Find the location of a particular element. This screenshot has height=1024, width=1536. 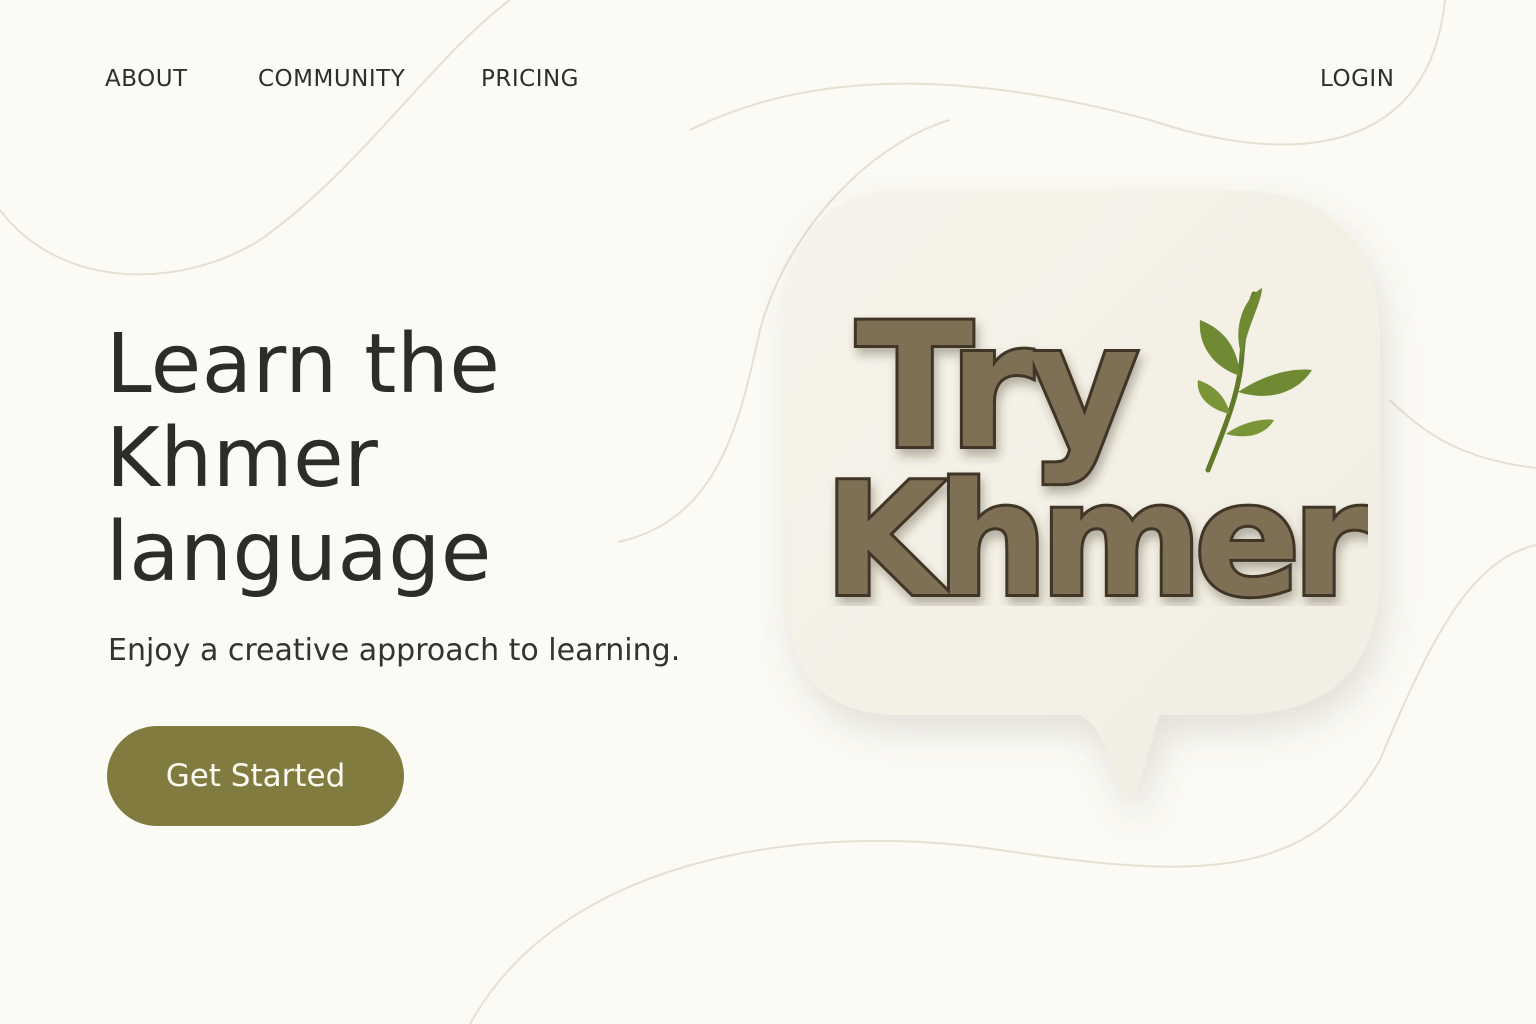

try-khmer-logo: Try Khmer is located at coordinates (1094, 444).